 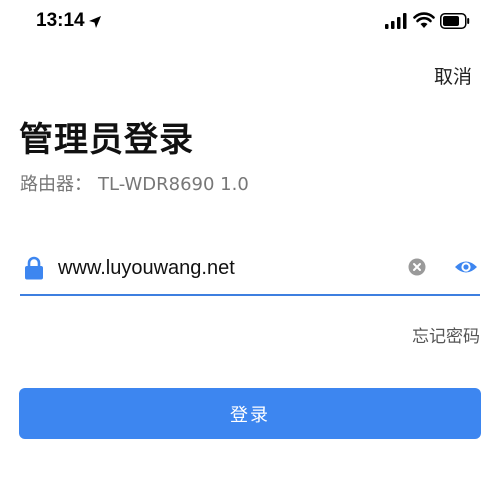 I want to click on forgot-password-link: 忘记密码, so click(x=446, y=334).